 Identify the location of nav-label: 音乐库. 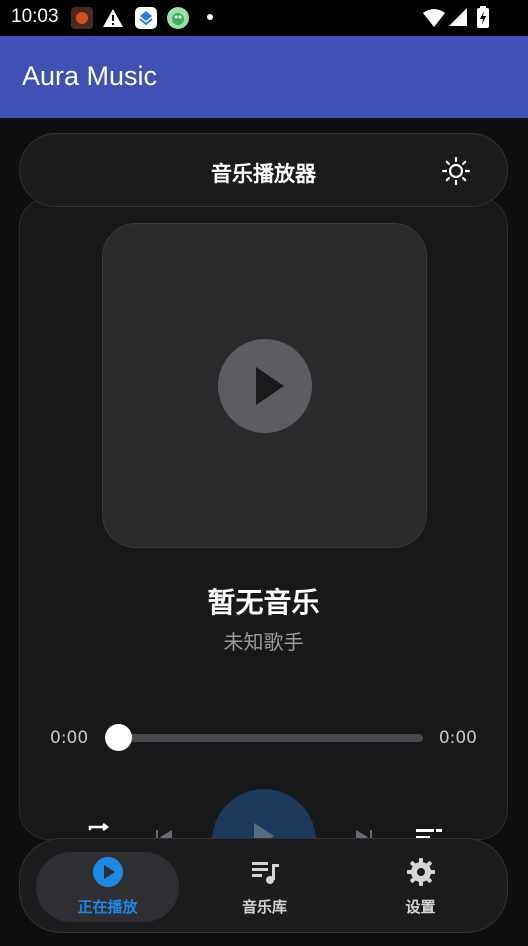
(264, 907).